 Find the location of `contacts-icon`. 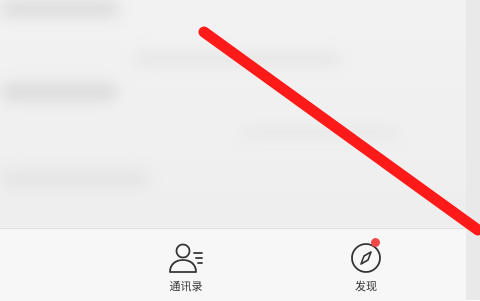

contacts-icon is located at coordinates (186, 258).